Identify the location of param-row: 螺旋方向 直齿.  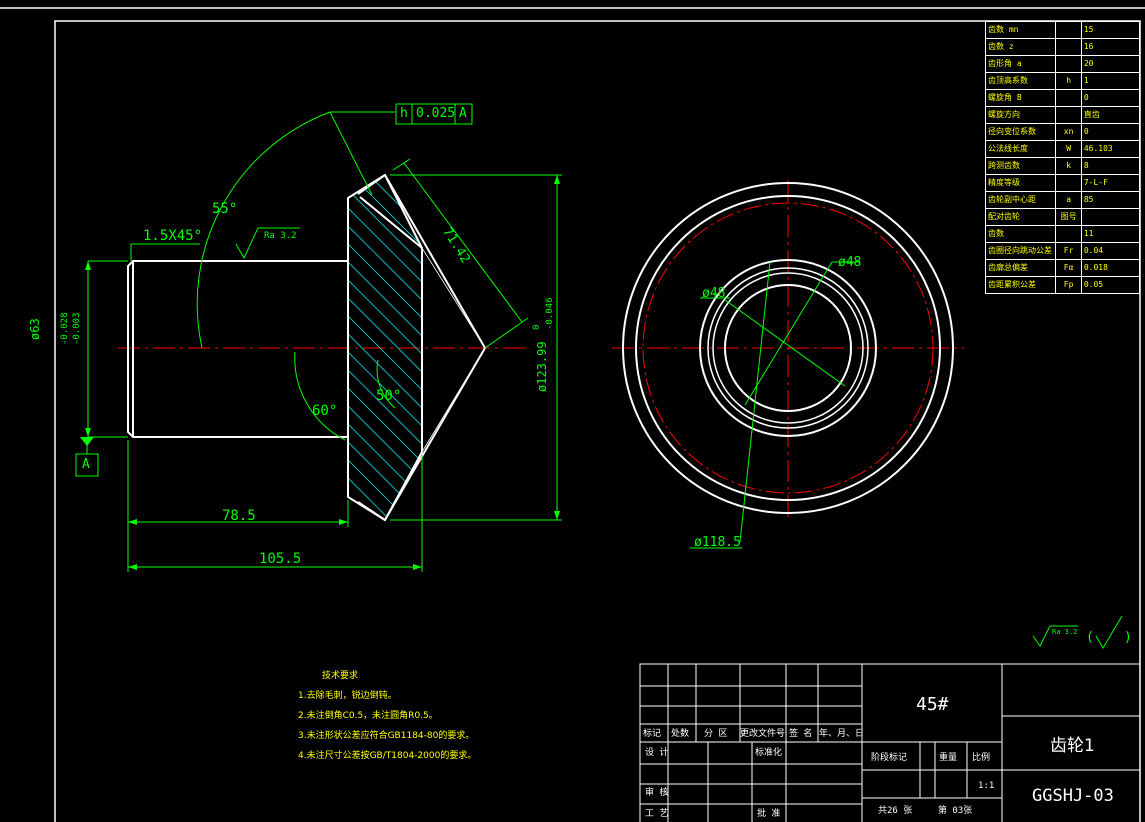
(1062, 115).